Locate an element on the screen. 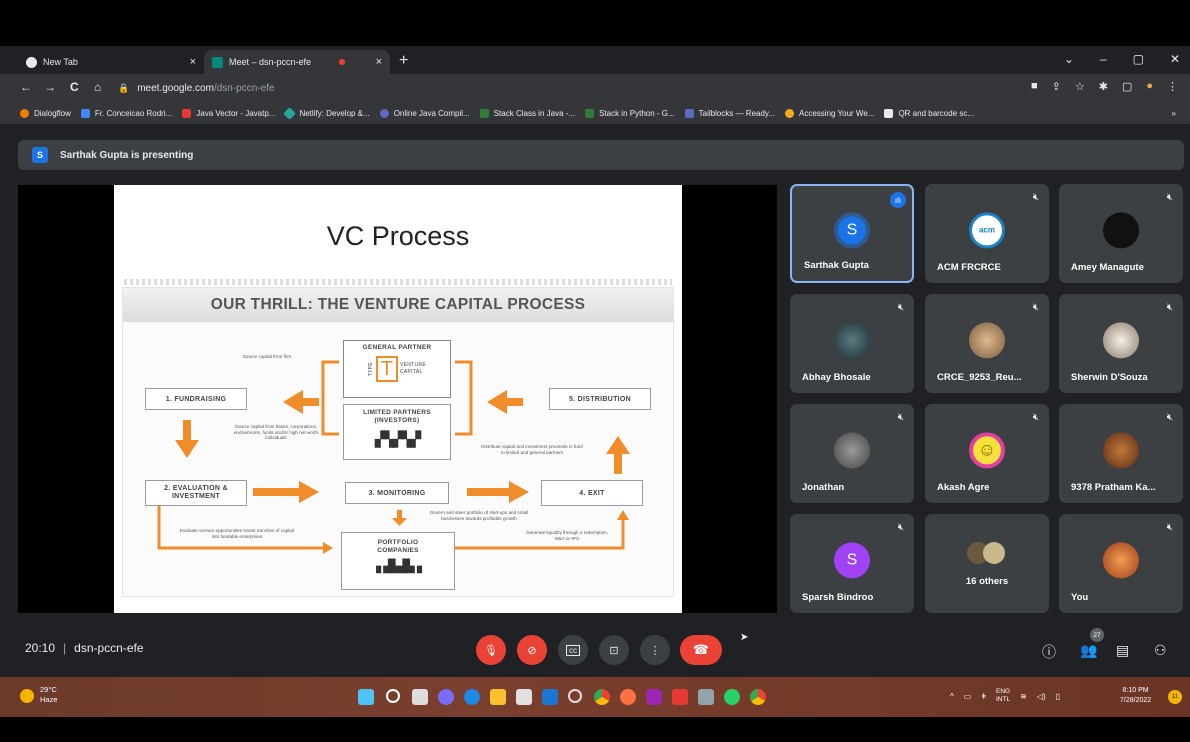 This screenshot has height=742, width=1190. people-button: 👥 is located at coordinates (1088, 650).